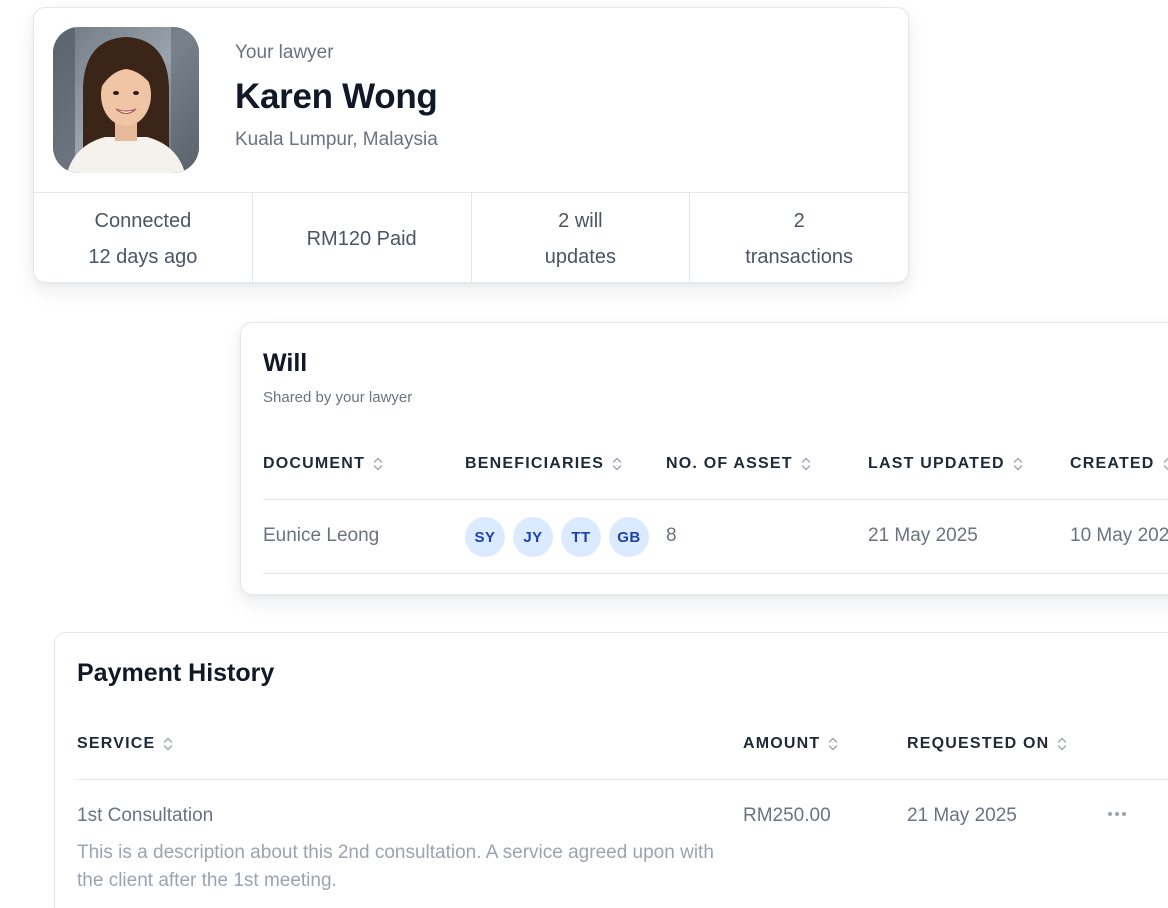  What do you see at coordinates (580, 220) in the screenshot?
I see `stat-will-updates-line1: 2 will` at bounding box center [580, 220].